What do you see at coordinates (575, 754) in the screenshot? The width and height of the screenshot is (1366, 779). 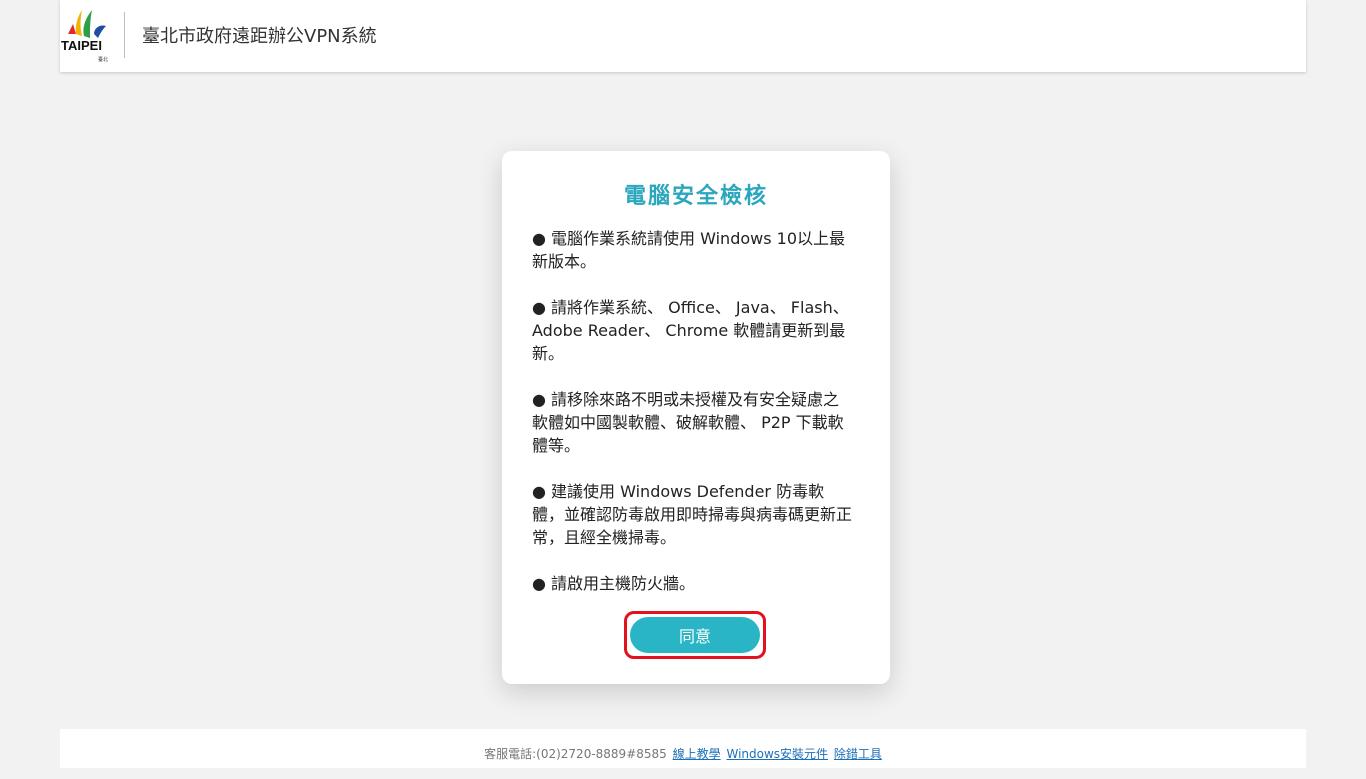 I see `support-phone: 客服電話:(02)2720-8889#8585` at bounding box center [575, 754].